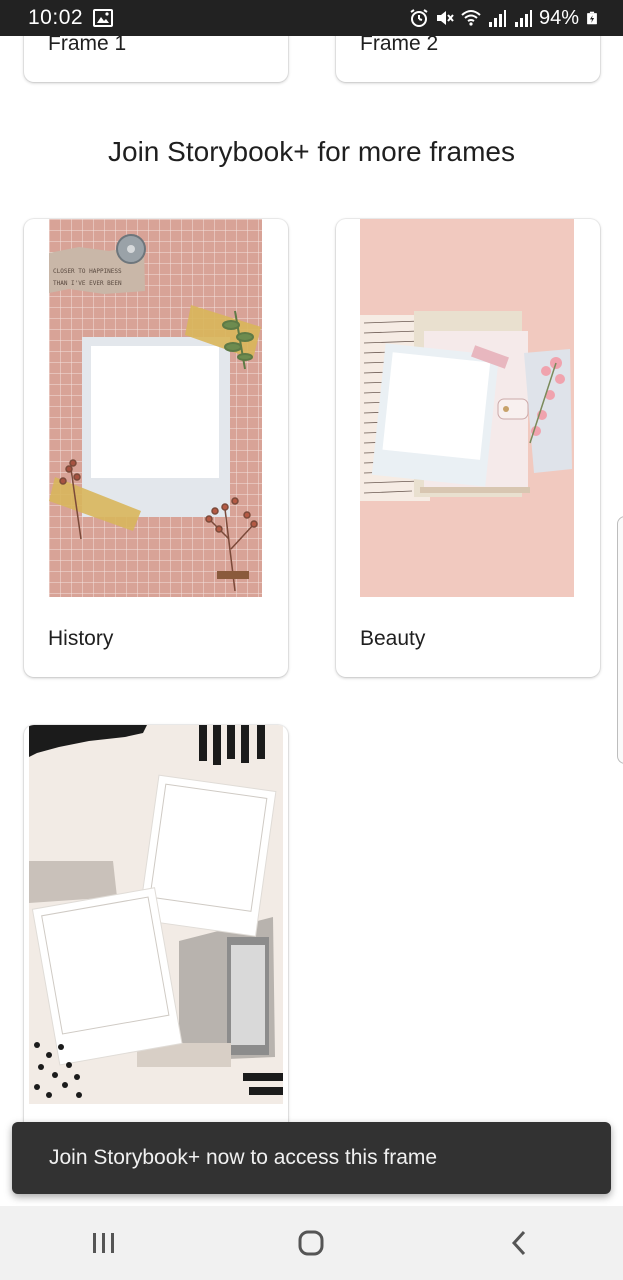 The image size is (623, 1280). Describe the element at coordinates (87, 283) in the screenshot. I see `history-thumb-text-2: THAN I'VE EVER BEEN` at that location.